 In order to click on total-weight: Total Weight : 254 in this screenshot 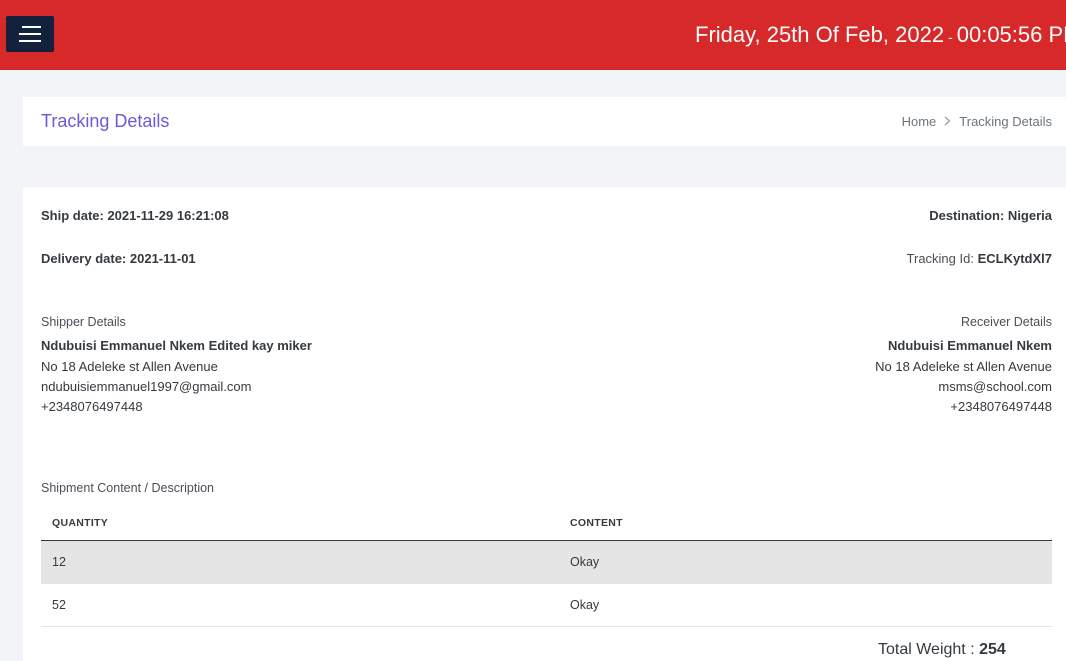, I will do `click(942, 650)`.